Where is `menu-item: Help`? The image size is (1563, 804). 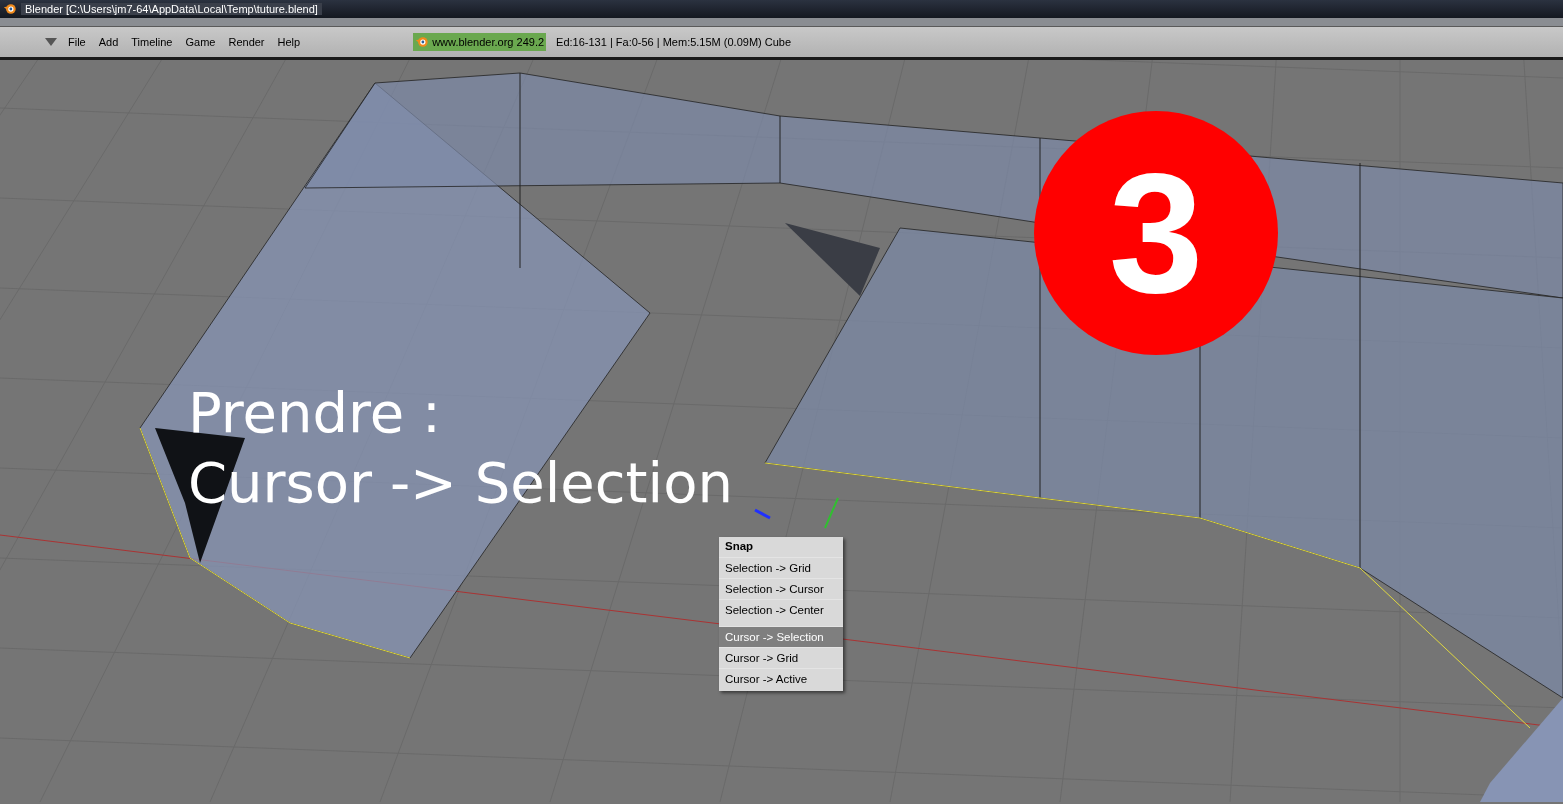 menu-item: Help is located at coordinates (290, 42).